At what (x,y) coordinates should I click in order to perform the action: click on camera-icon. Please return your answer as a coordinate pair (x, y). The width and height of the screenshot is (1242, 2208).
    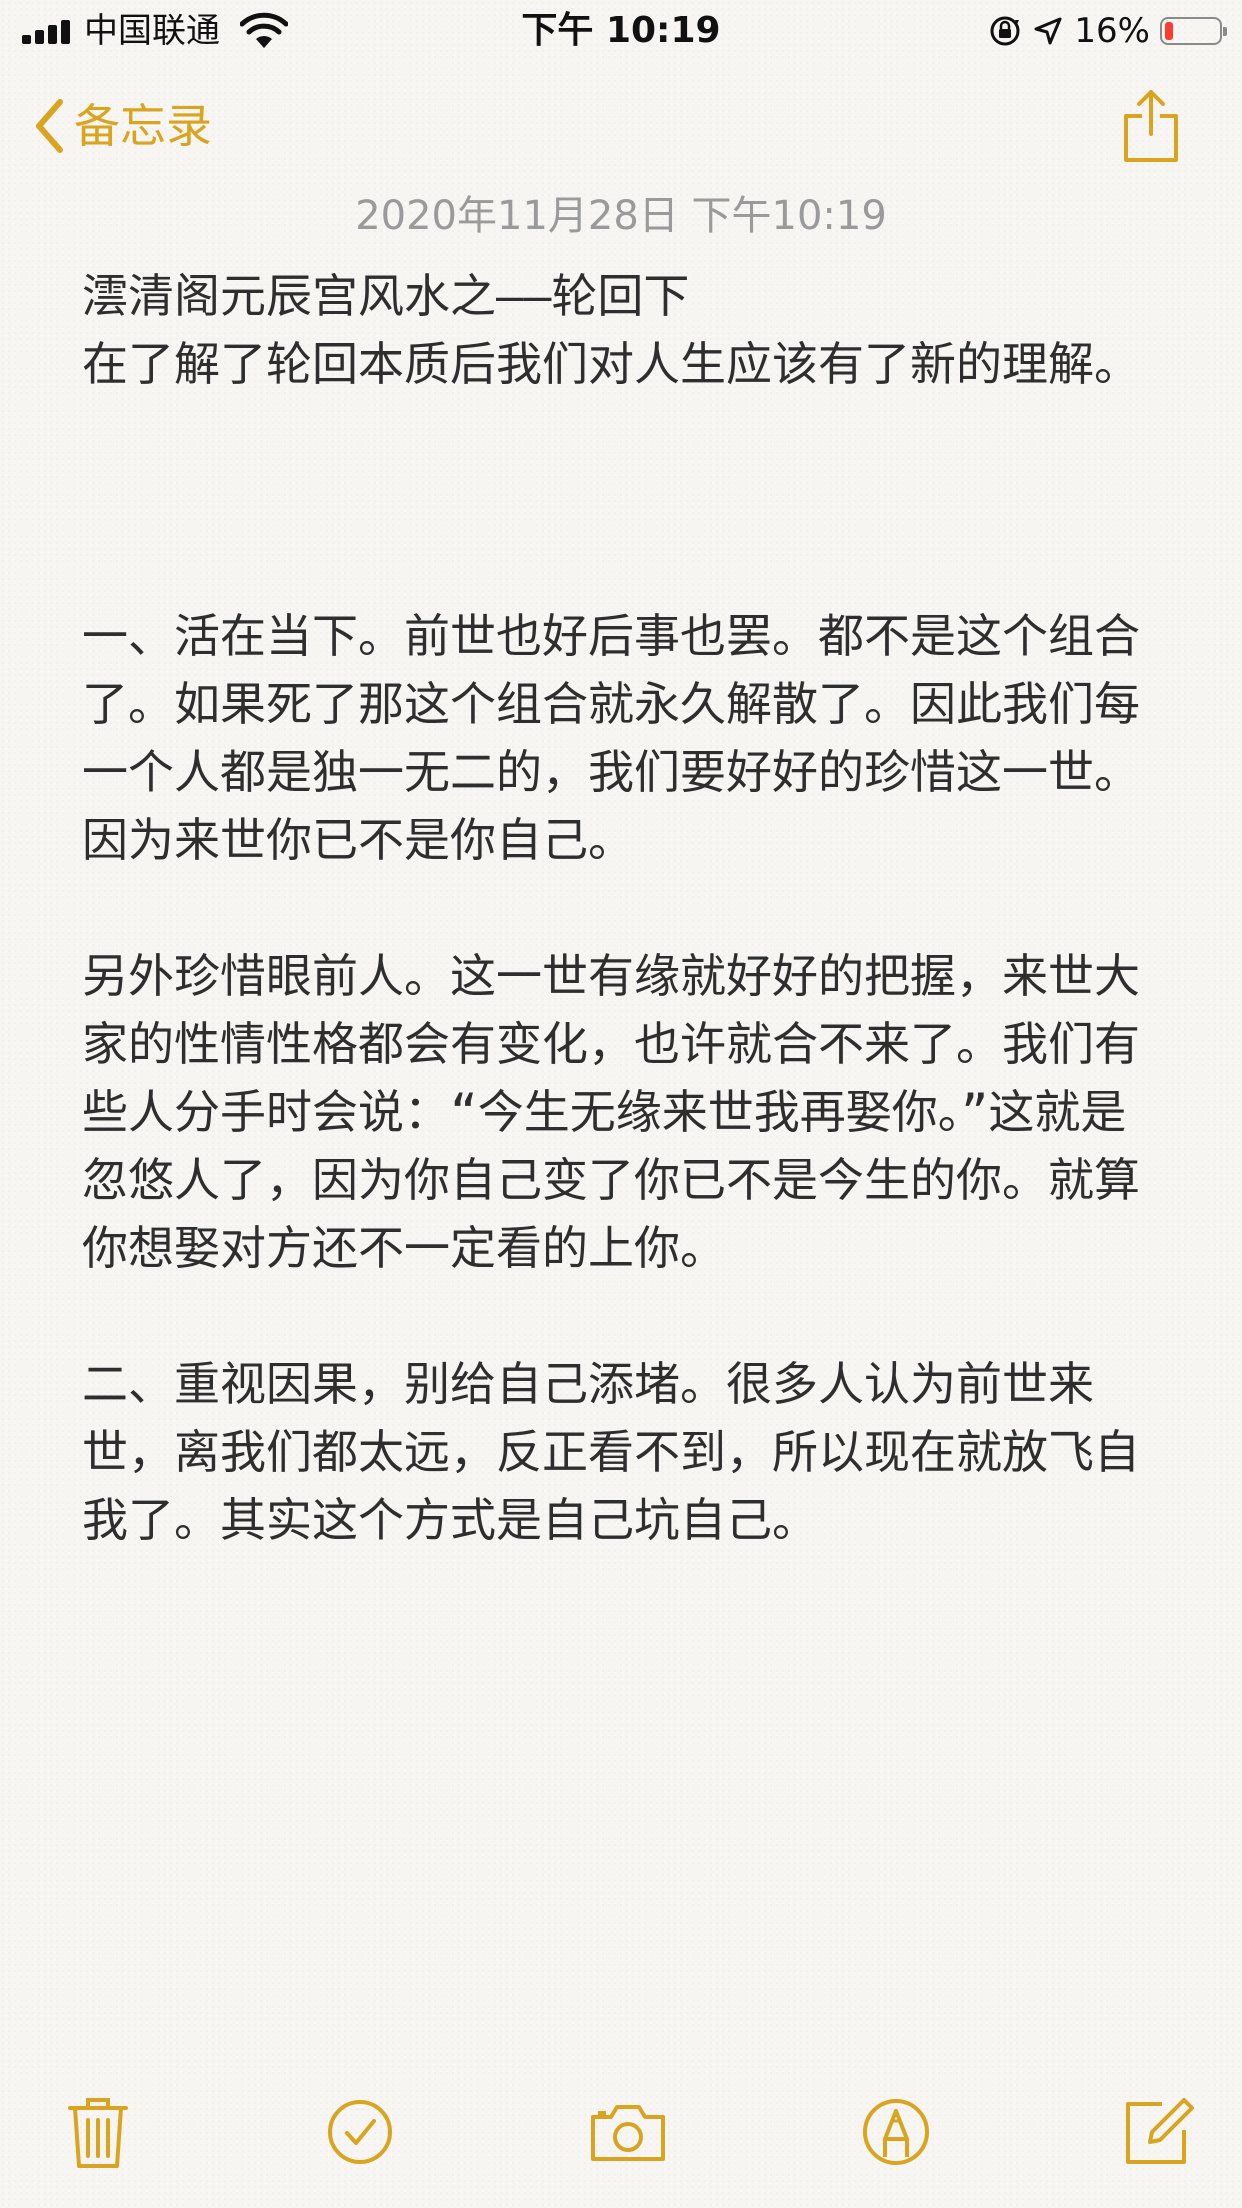
    Looking at the image, I should click on (628, 2133).